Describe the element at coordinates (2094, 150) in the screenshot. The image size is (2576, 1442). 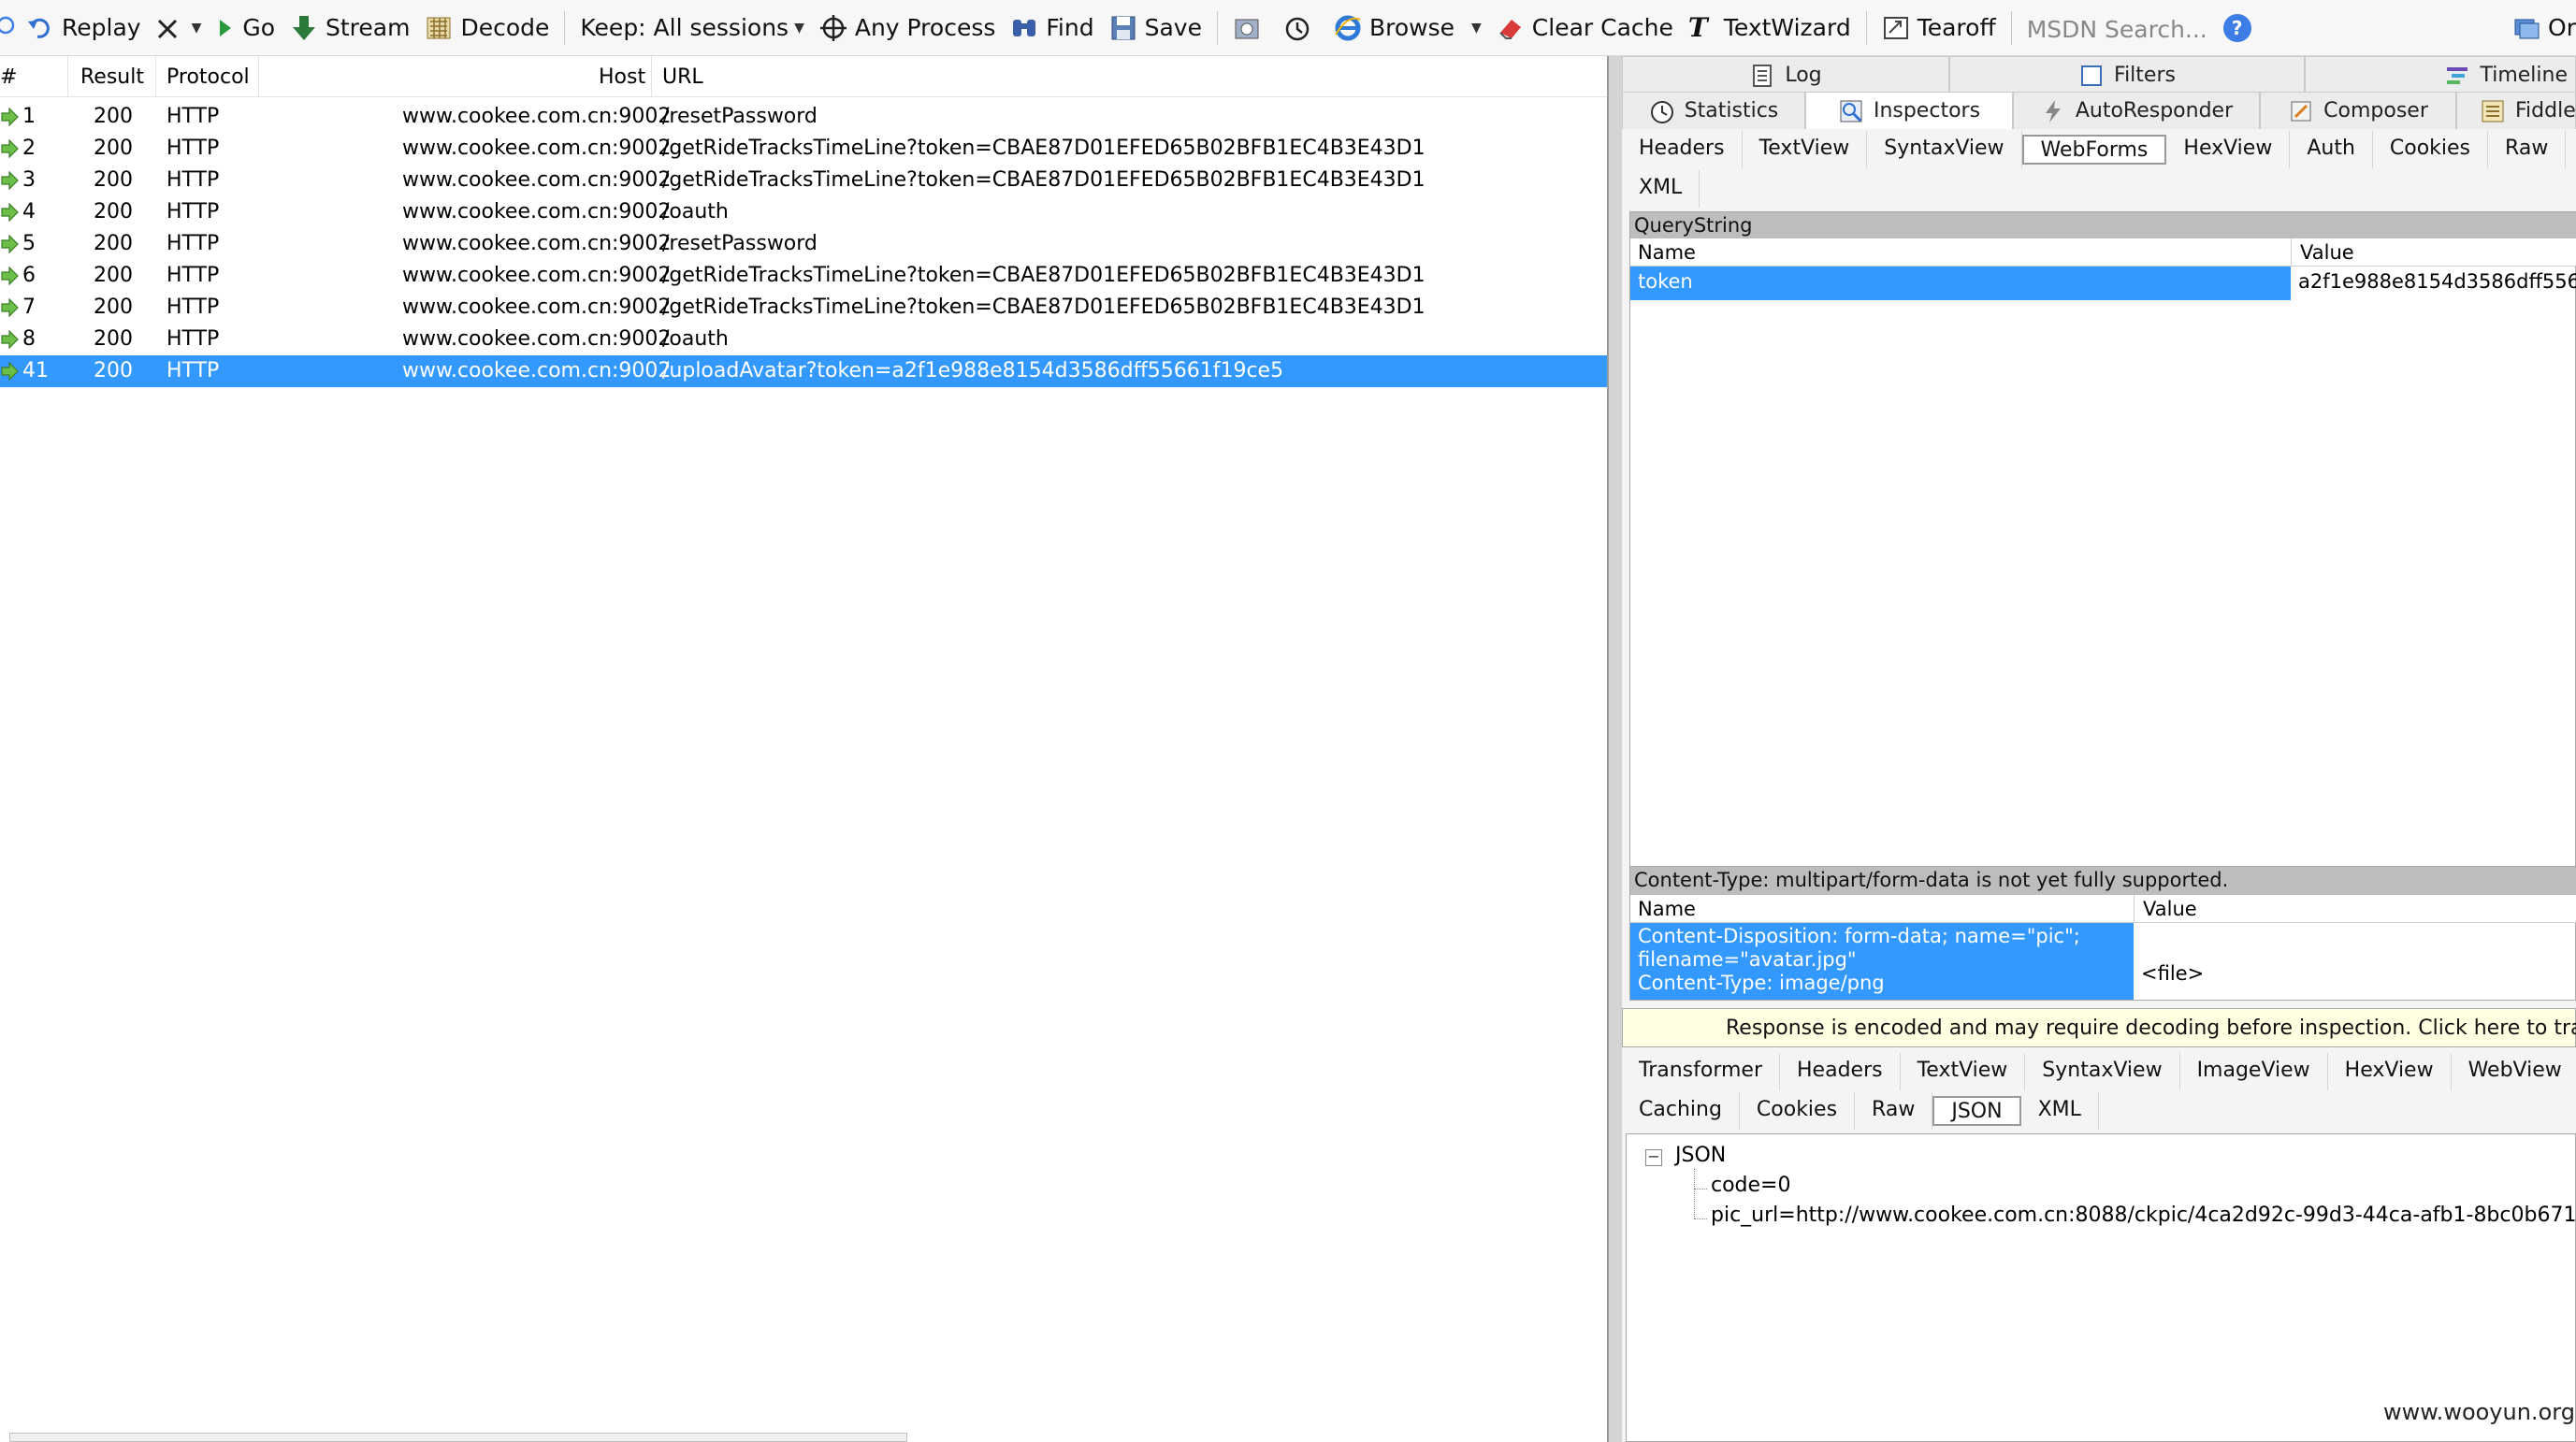
I see `req-tab-webforms: WebForms` at that location.